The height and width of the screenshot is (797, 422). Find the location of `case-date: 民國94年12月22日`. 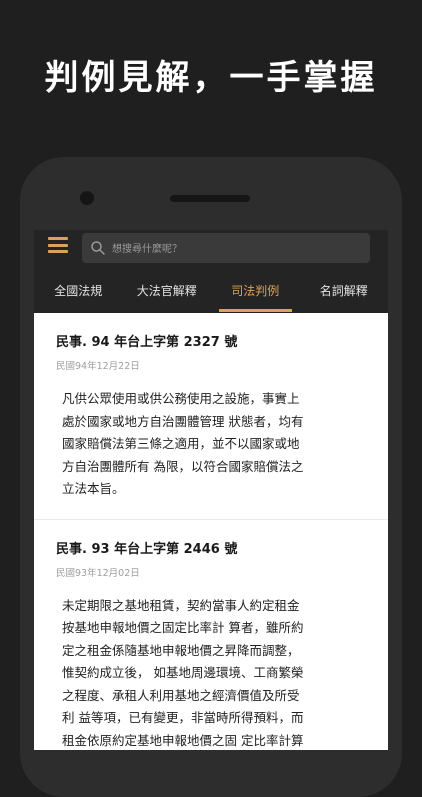

case-date: 民國94年12月22日 is located at coordinates (98, 366).